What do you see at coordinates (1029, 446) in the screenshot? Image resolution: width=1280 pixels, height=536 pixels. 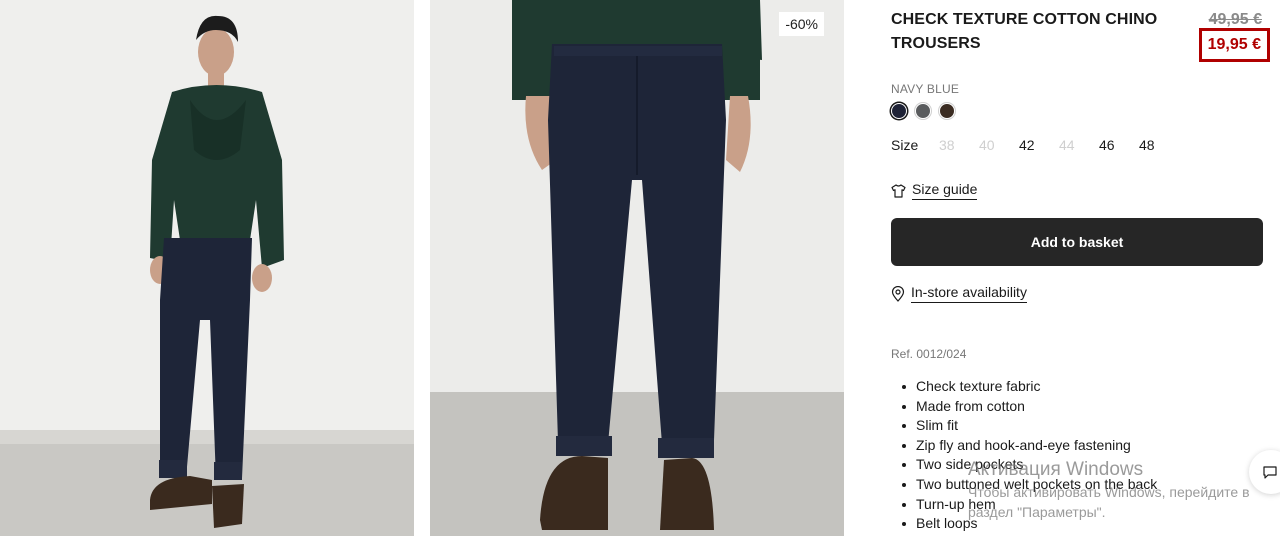 I see `feature-item: Zip fly and hook-and-eye fastening` at bounding box center [1029, 446].